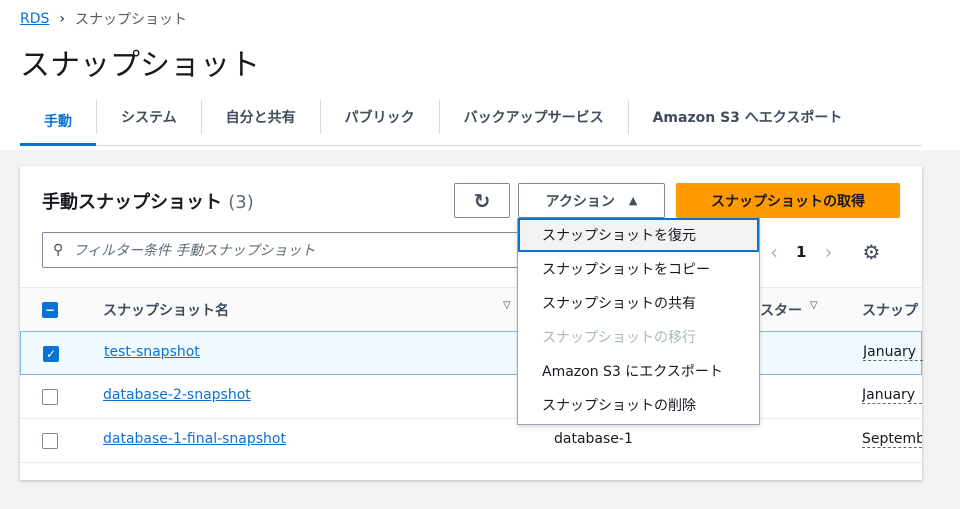 The image size is (960, 509). I want to click on instance-name: database-1, so click(593, 439).